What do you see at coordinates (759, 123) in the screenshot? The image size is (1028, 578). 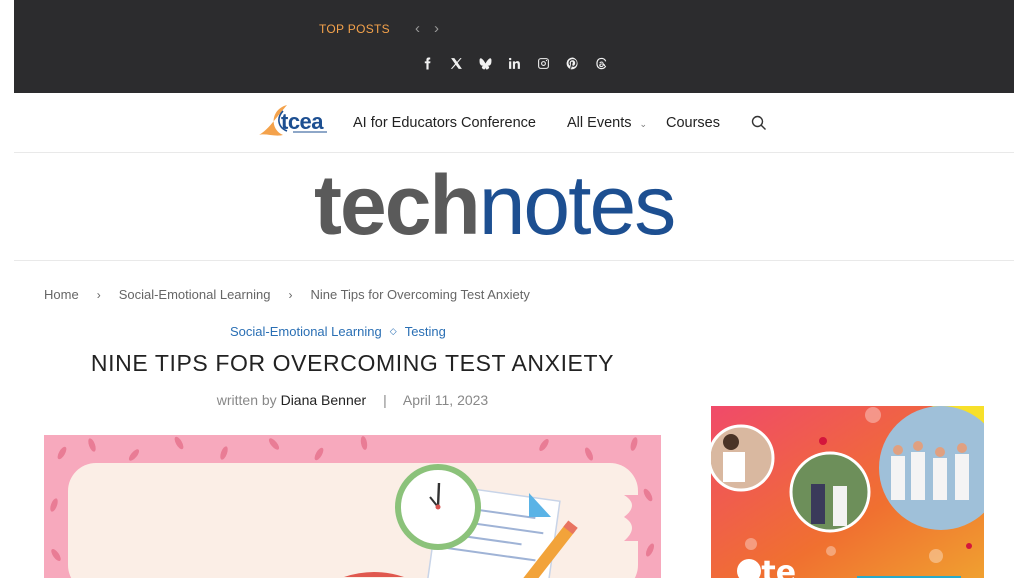 I see `search-icon` at bounding box center [759, 123].